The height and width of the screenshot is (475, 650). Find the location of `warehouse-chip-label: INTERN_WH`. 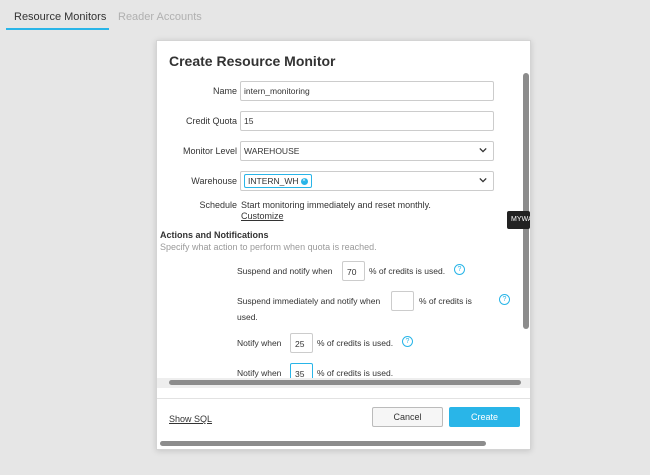

warehouse-chip-label: INTERN_WH is located at coordinates (273, 181).